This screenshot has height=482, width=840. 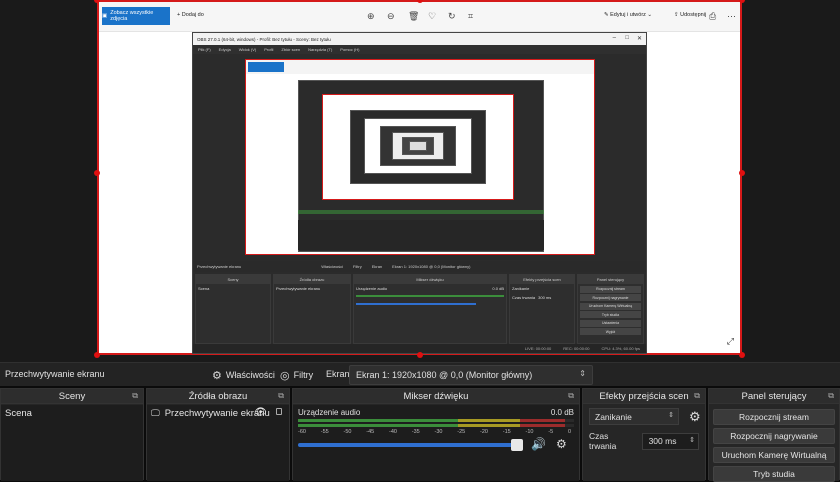 I want to click on tick-label: -25, so click(x=461, y=432).